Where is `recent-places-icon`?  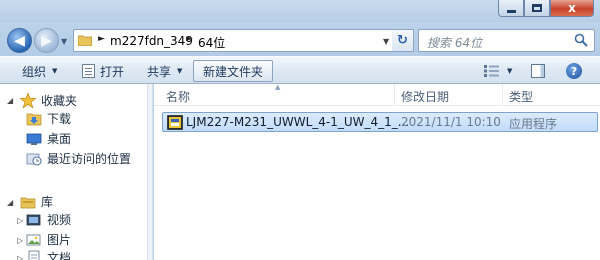 recent-places-icon is located at coordinates (34, 159).